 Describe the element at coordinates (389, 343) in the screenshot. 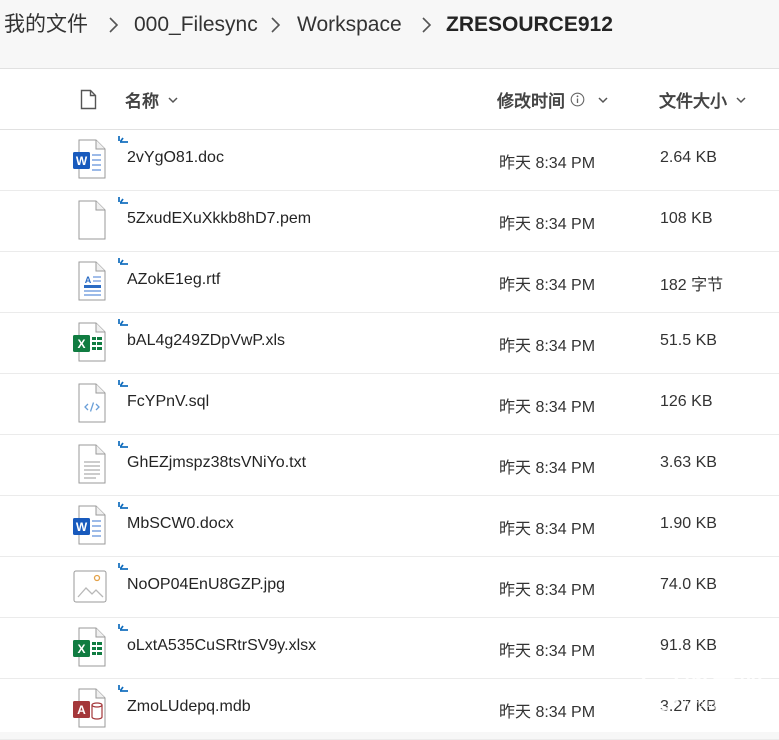

I see `file-row: XbAL4g249ZDpVwP.xls 昨天 8:34 PM 51.5 KB` at that location.